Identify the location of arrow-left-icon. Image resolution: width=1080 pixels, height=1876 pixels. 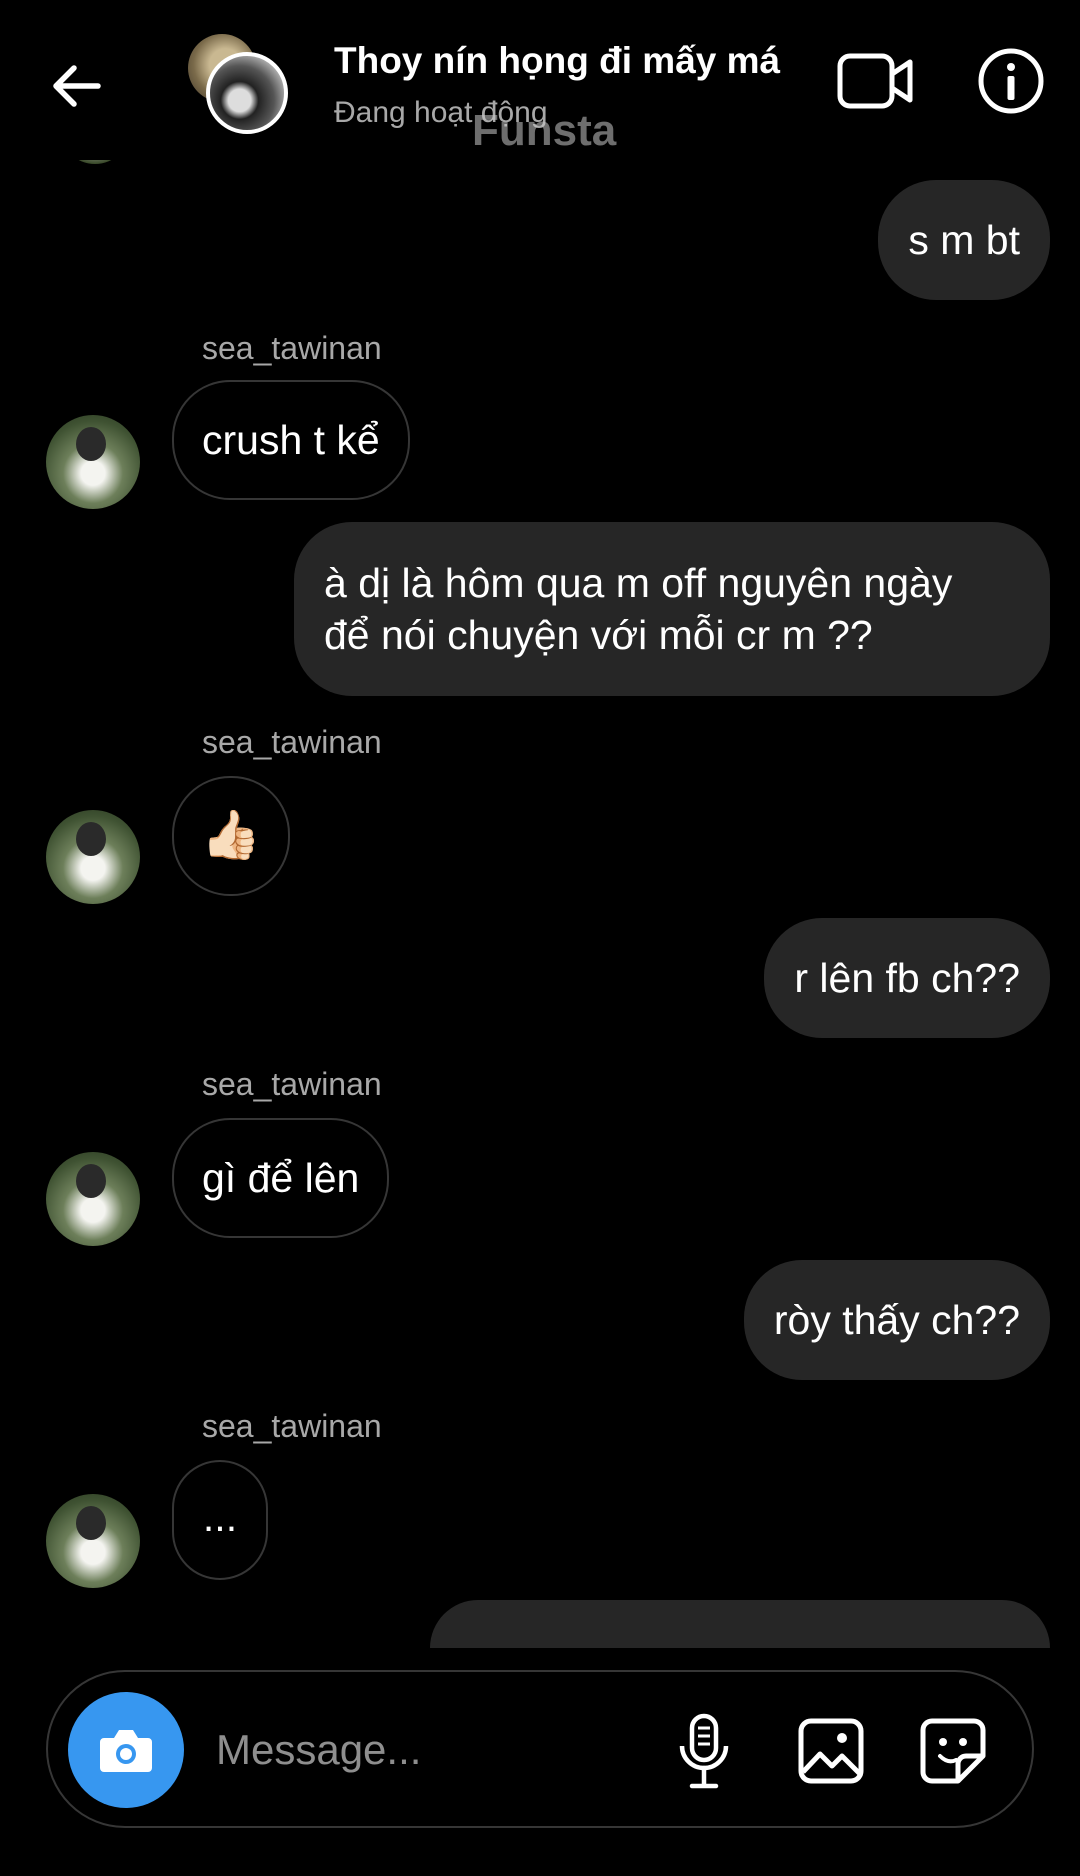
(77, 86).